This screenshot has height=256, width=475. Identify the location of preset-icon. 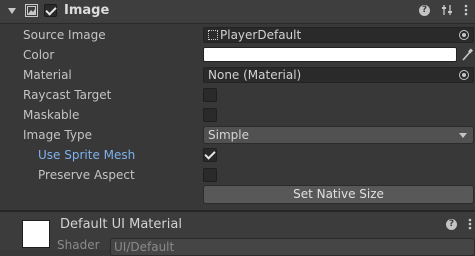
(447, 11).